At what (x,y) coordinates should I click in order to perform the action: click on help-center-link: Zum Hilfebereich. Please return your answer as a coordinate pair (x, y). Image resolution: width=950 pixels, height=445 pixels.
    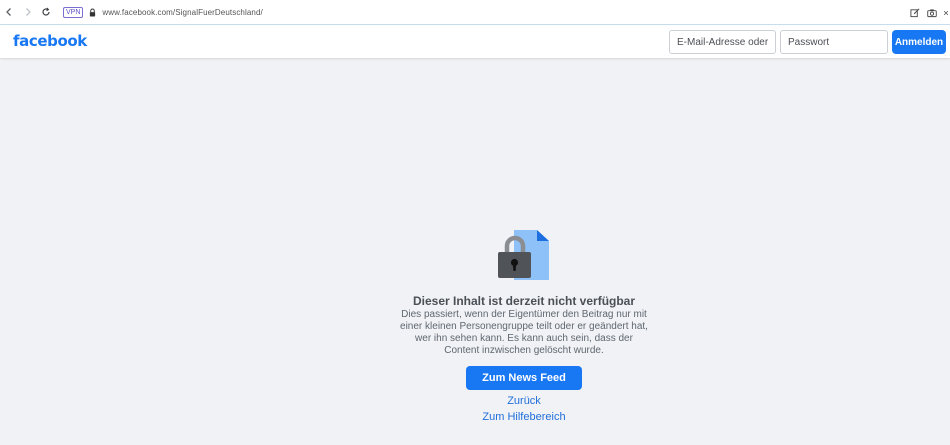
    Looking at the image, I should click on (524, 417).